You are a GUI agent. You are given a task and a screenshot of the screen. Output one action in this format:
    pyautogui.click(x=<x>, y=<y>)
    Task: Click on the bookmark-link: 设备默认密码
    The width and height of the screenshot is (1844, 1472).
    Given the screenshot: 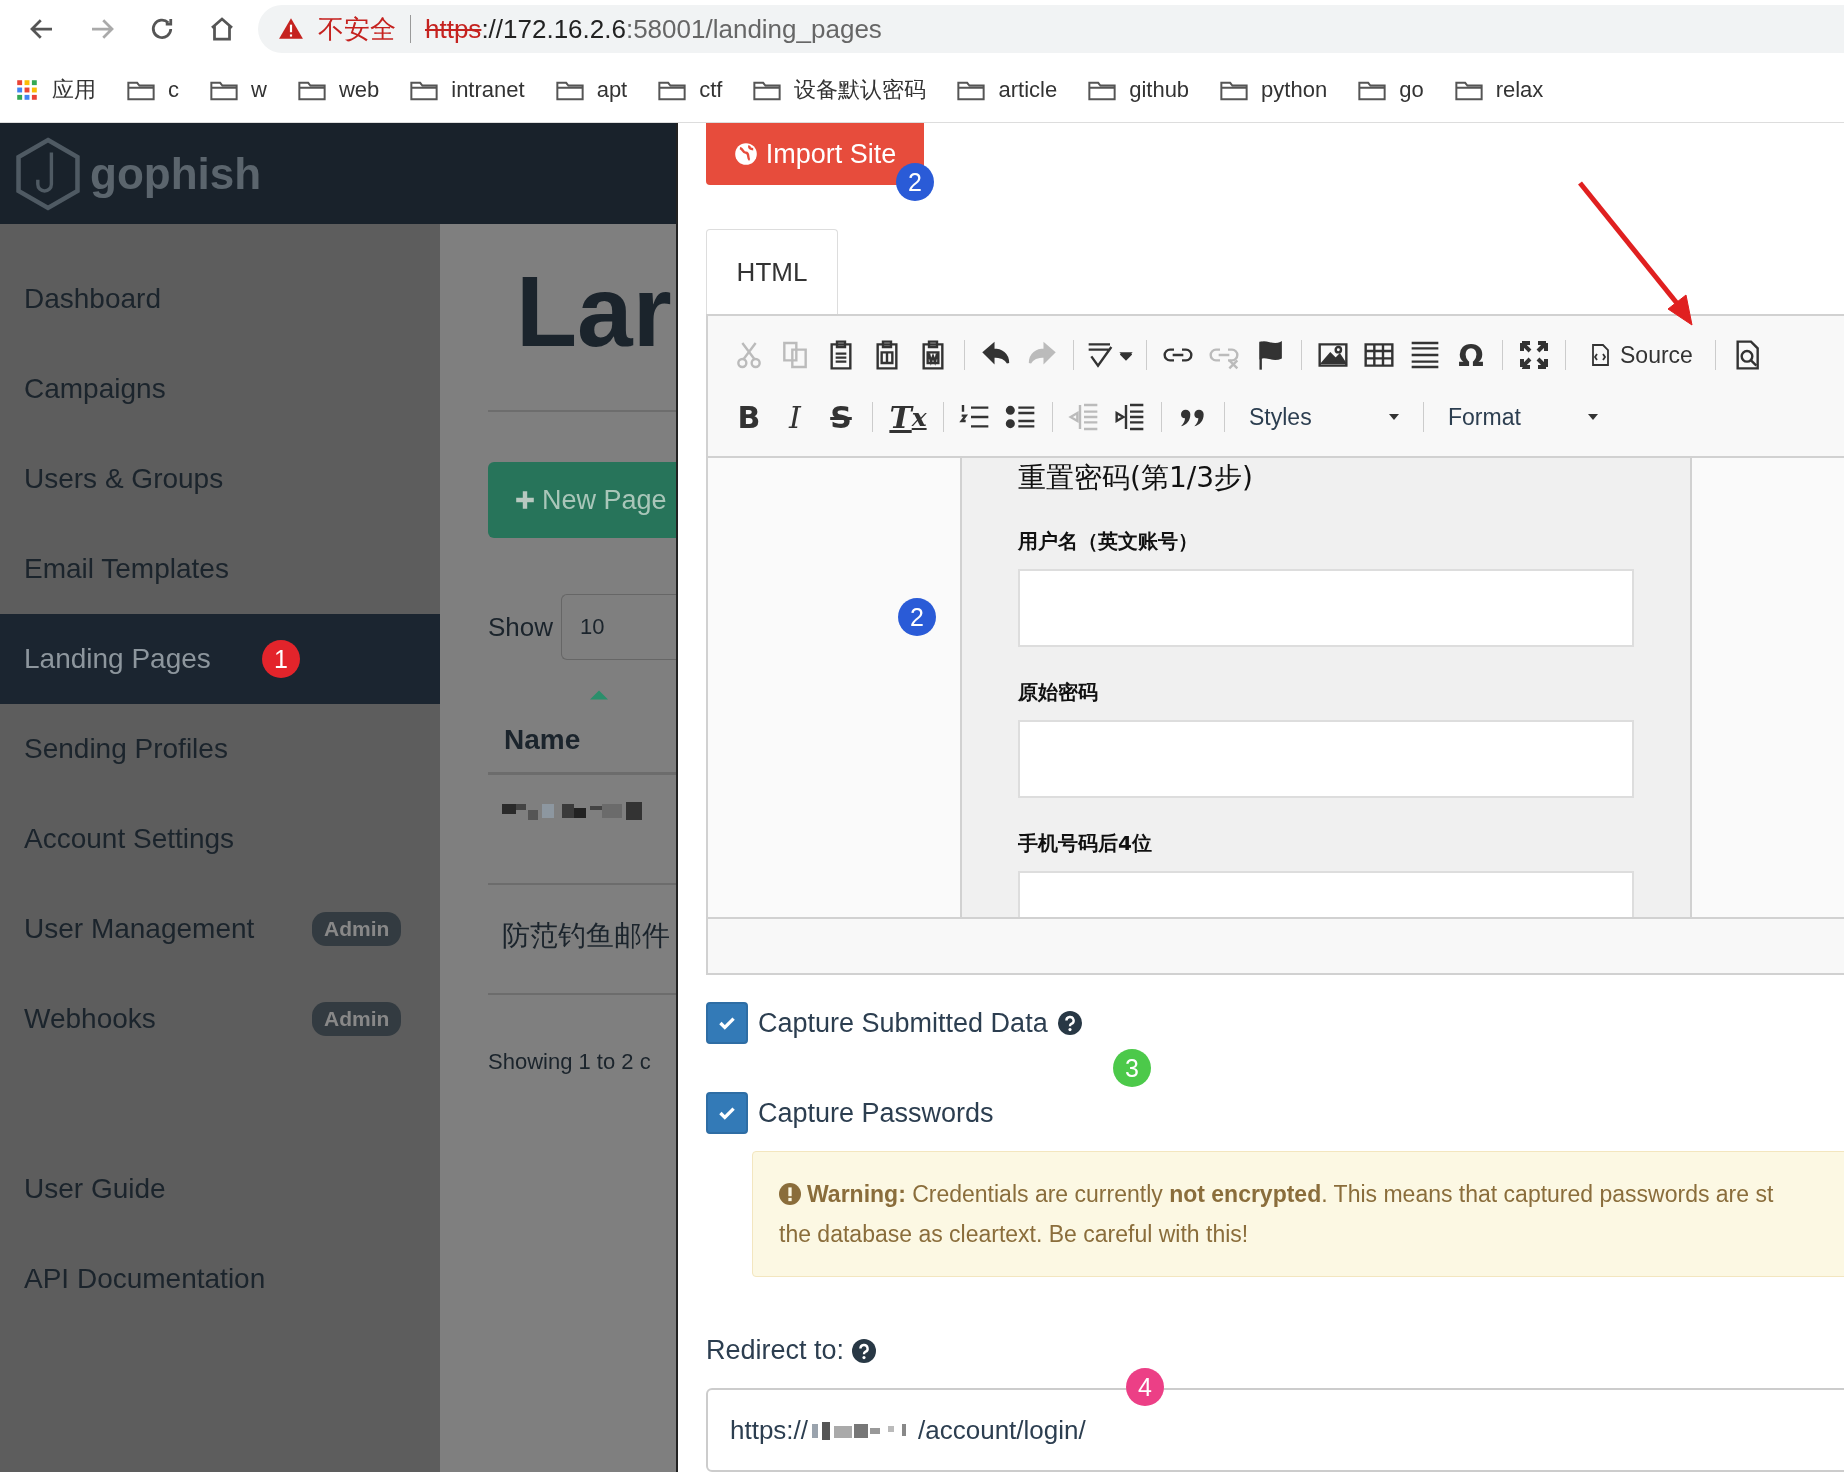 What is the action you would take?
    pyautogui.click(x=860, y=90)
    